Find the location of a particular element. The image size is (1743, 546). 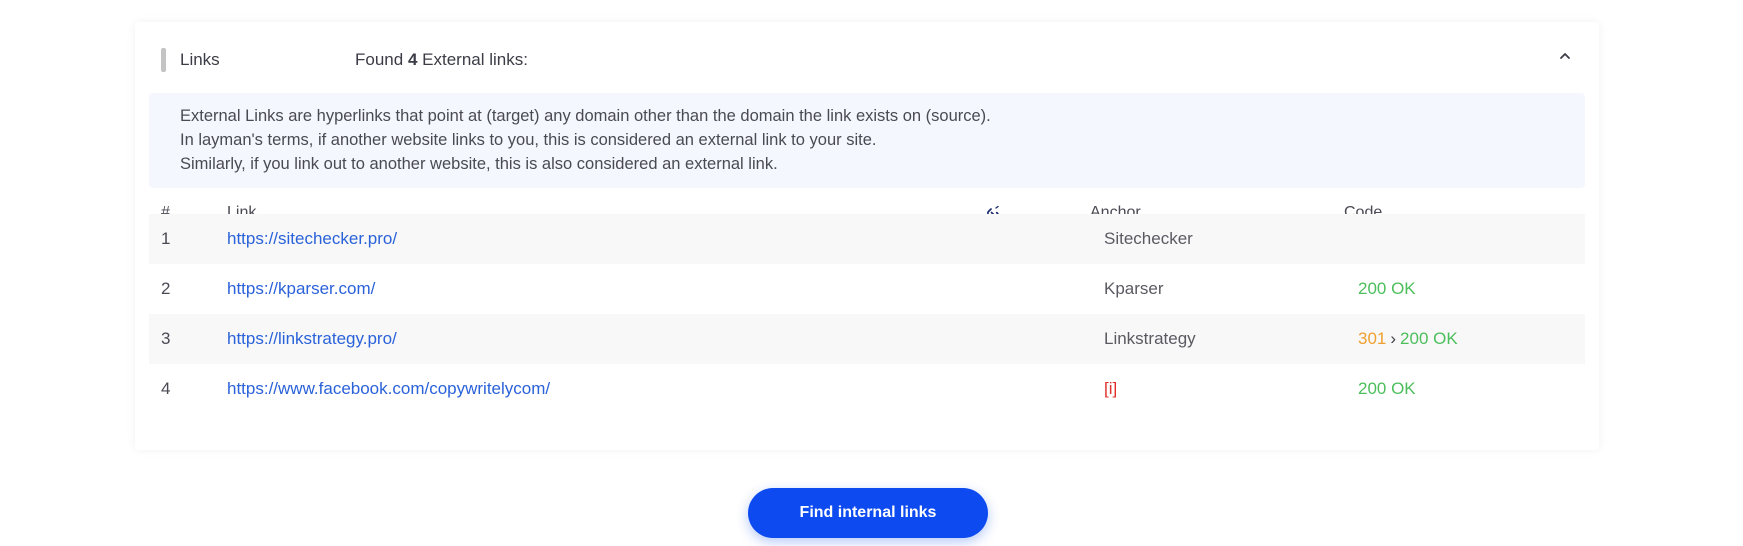

row-code: 301 › 200 OK is located at coordinates (1408, 339).